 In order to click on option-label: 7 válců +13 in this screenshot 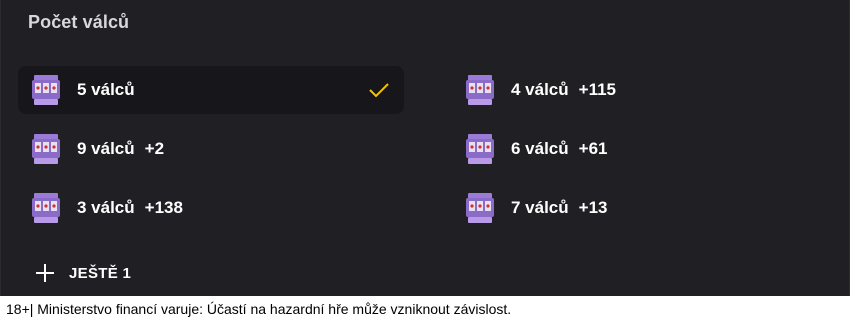, I will do `click(559, 207)`.